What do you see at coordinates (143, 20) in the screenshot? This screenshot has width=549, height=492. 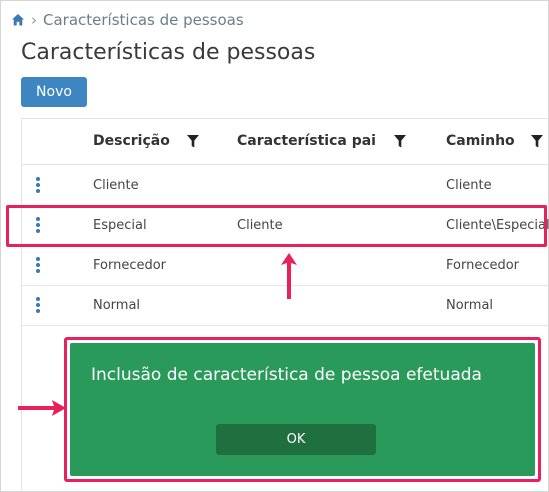 I see `breadcrumb-current: Características de pessoas` at bounding box center [143, 20].